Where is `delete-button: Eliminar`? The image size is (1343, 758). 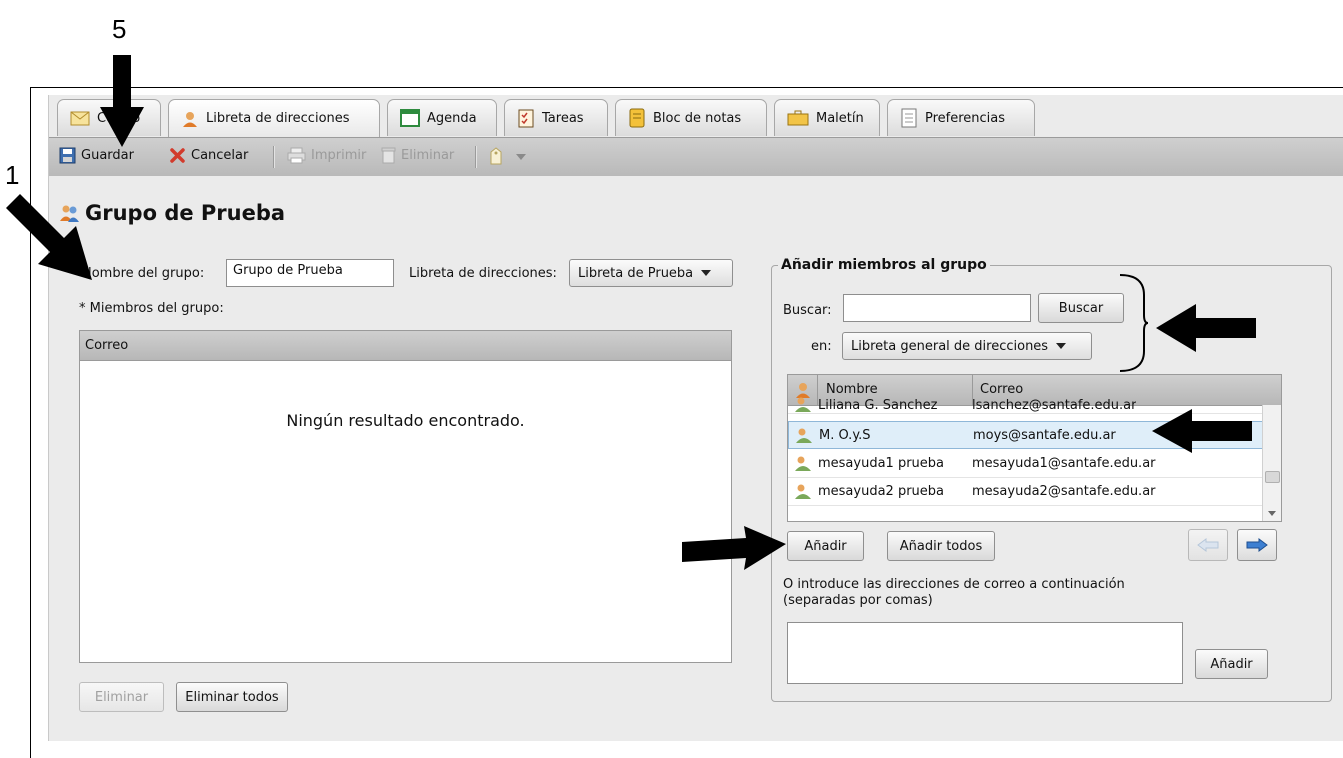 delete-button: Eliminar is located at coordinates (417, 155).